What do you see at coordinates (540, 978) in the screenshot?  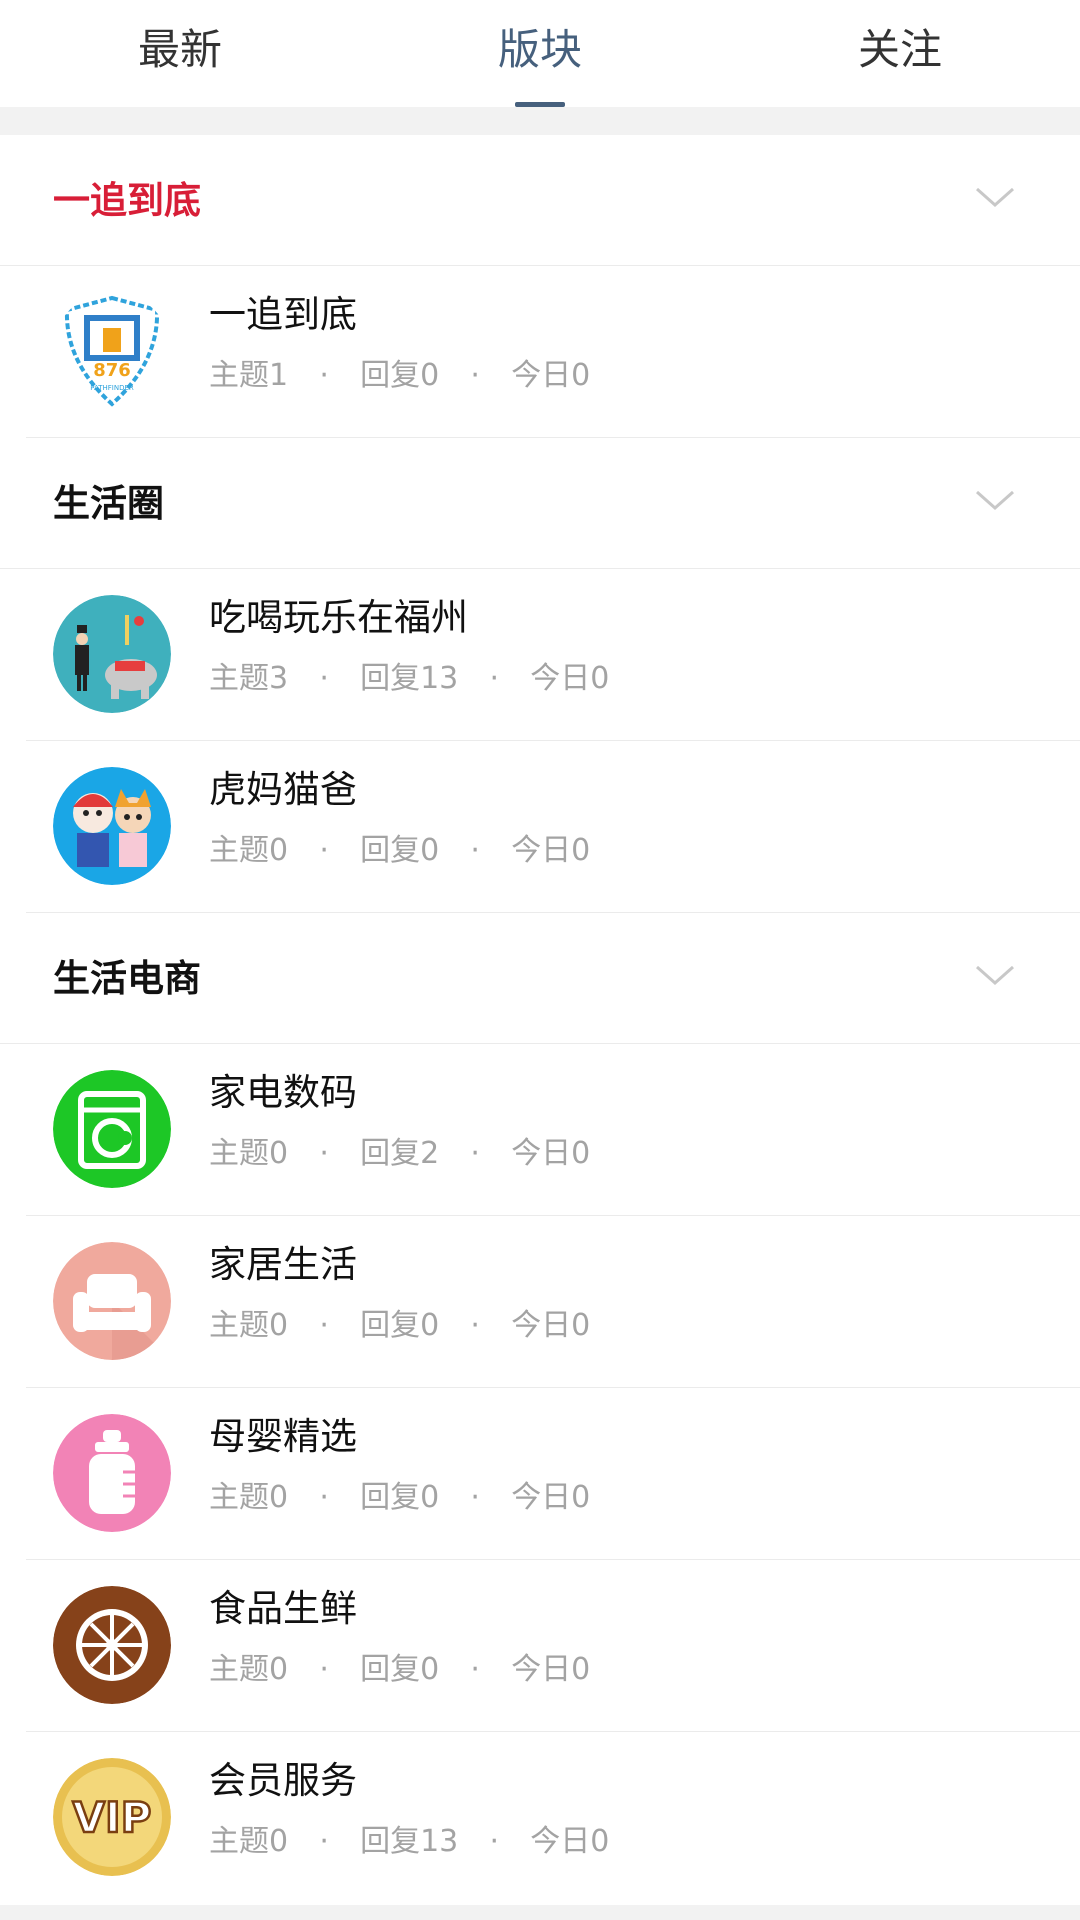 I see `section-header: 生活电商` at bounding box center [540, 978].